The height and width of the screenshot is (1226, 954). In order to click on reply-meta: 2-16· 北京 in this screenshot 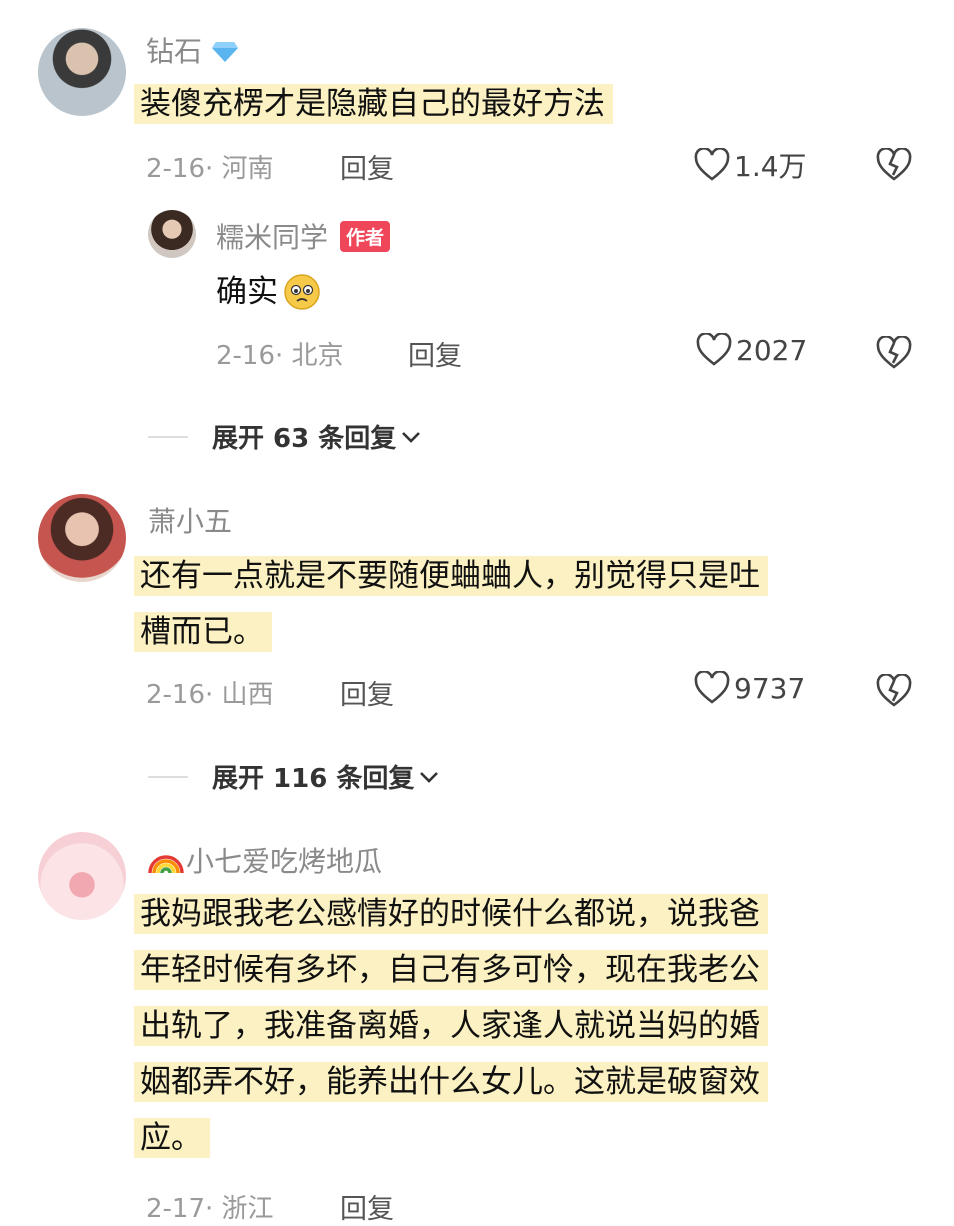, I will do `click(280, 356)`.